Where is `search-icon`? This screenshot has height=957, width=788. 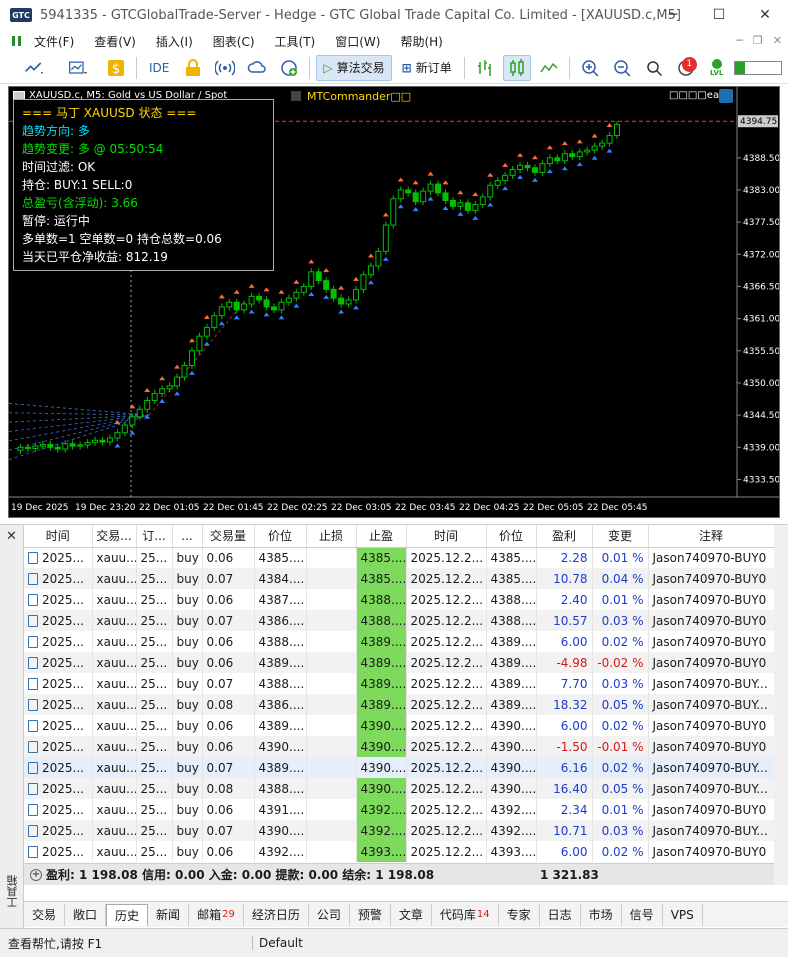
search-icon is located at coordinates (654, 68).